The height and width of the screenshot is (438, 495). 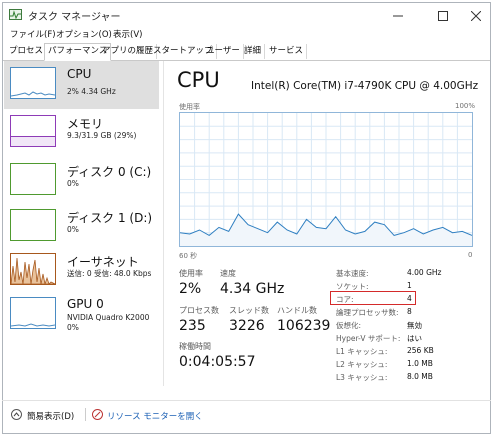 I want to click on spec-label: L3 キャッシュ:, so click(x=362, y=377).